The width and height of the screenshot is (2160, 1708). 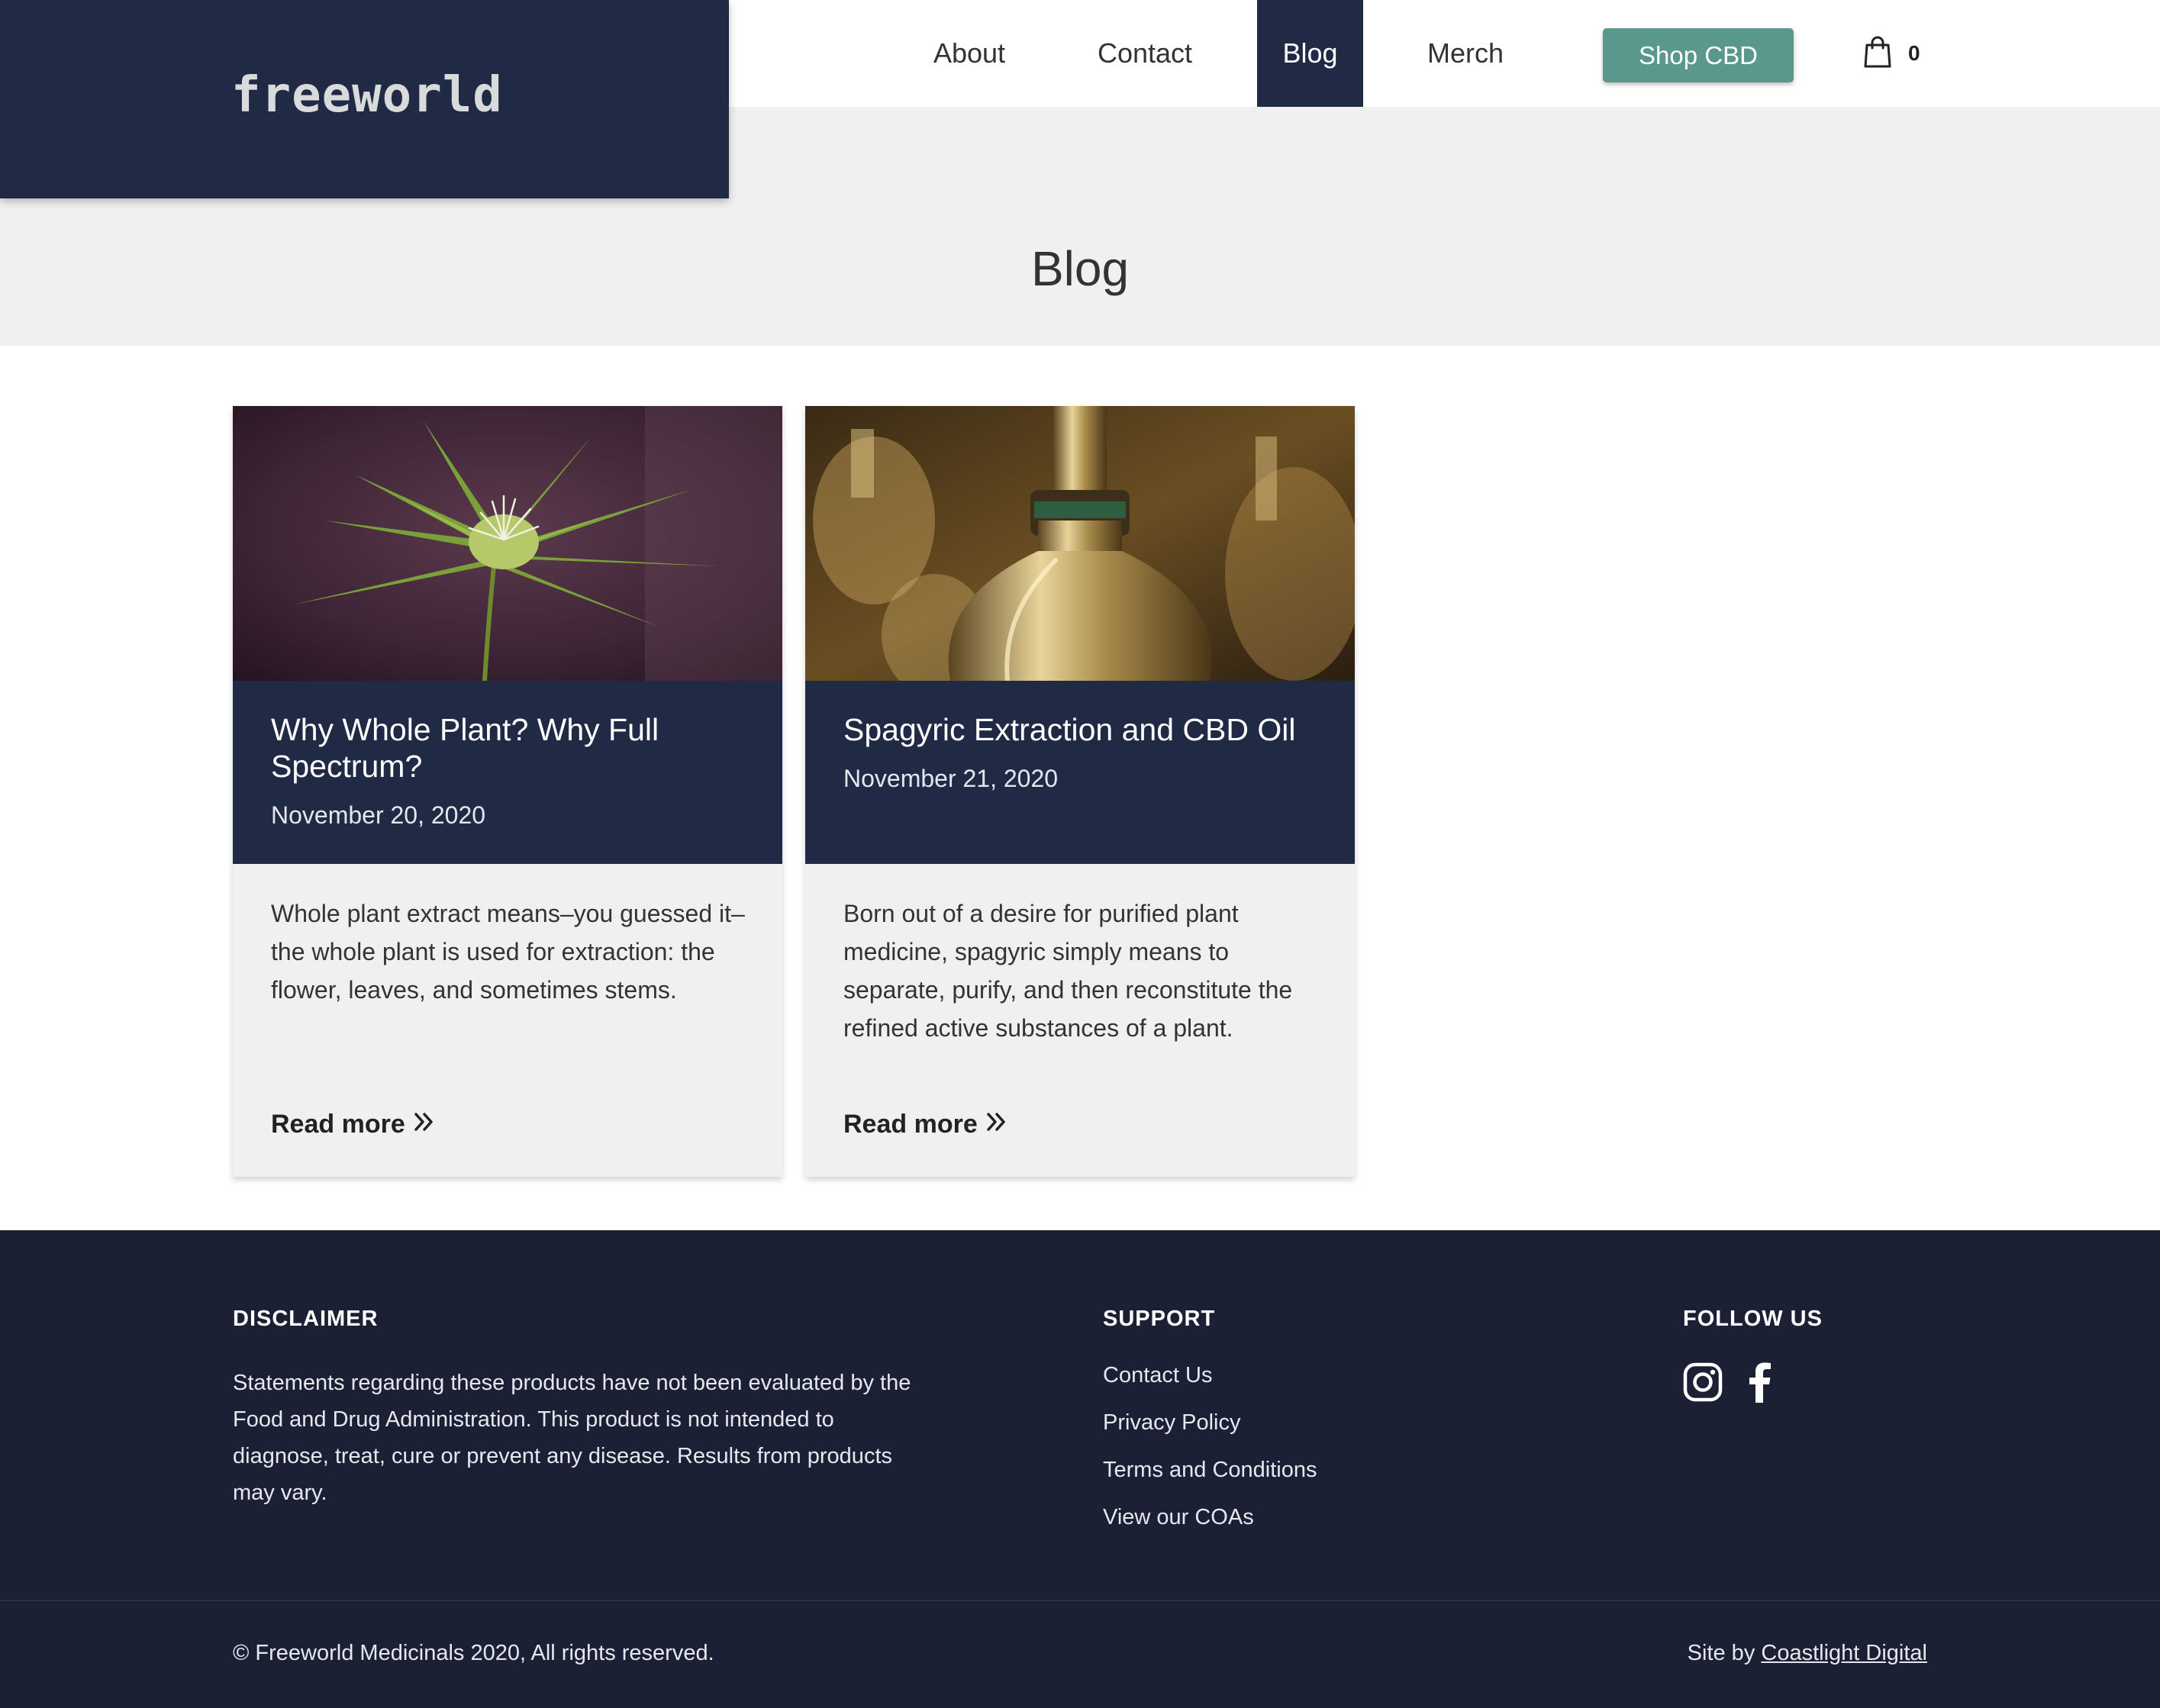 What do you see at coordinates (1465, 53) in the screenshot?
I see `nav-merch: Merch` at bounding box center [1465, 53].